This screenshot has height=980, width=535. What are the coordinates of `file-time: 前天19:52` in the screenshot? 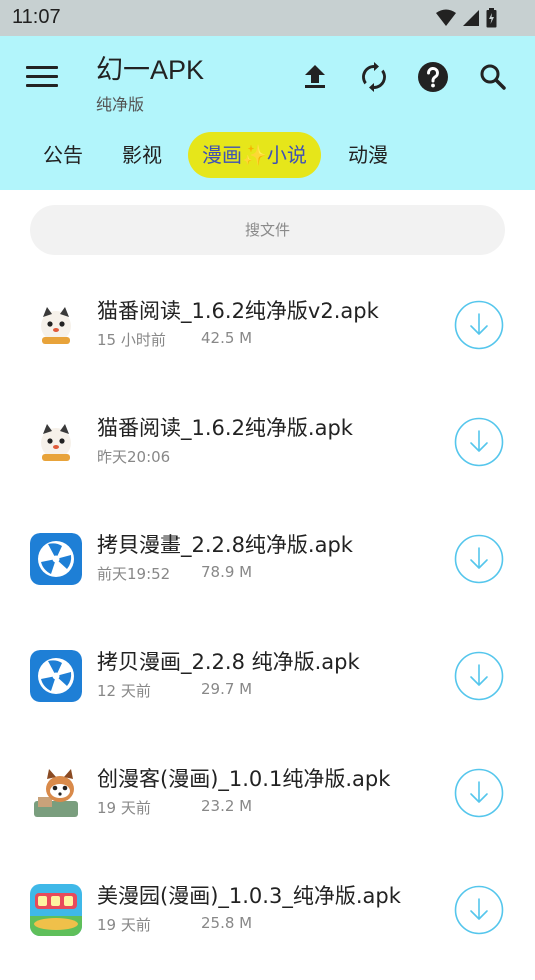 It's located at (134, 574).